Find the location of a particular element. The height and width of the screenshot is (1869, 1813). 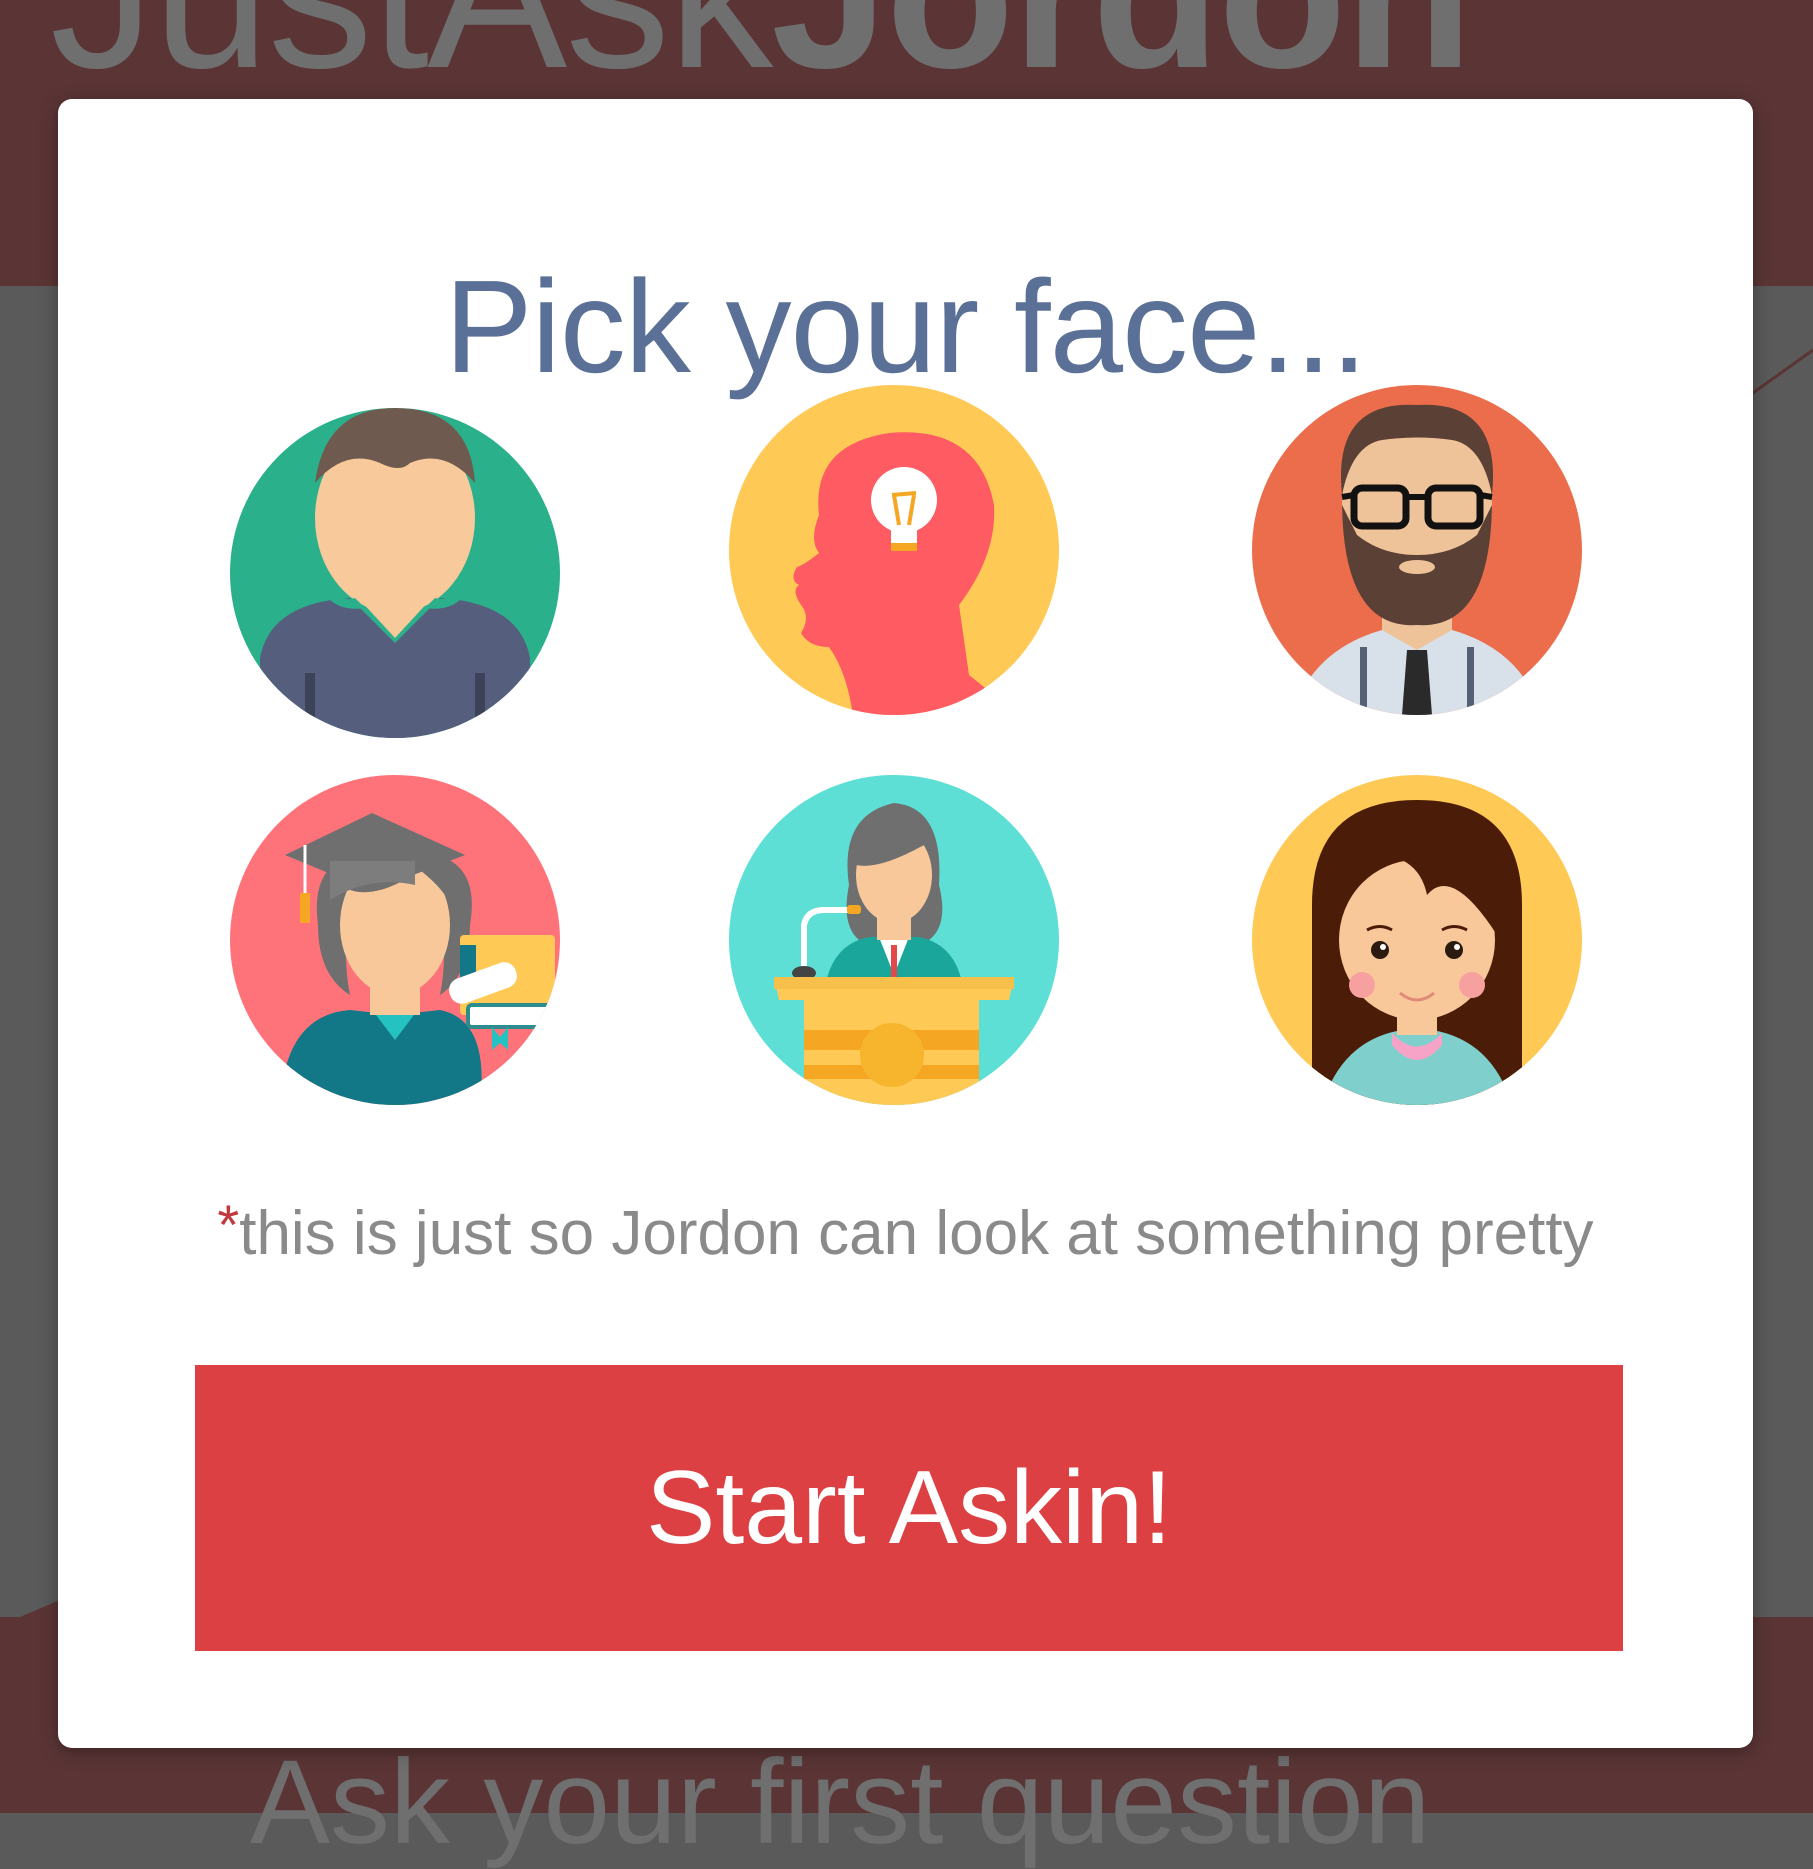

note-asterisk: * is located at coordinates (228, 1224).